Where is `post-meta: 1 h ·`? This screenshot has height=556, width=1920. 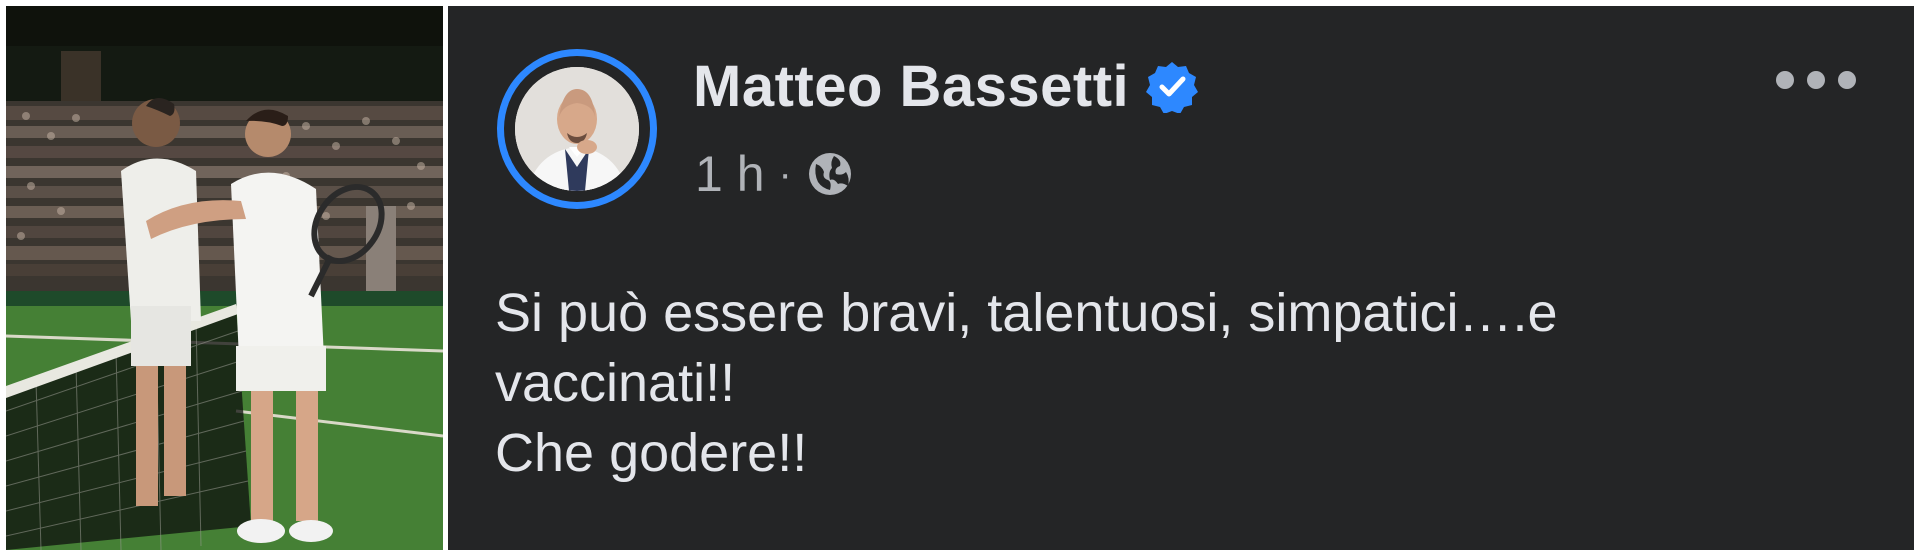
post-meta: 1 h · is located at coordinates (774, 174).